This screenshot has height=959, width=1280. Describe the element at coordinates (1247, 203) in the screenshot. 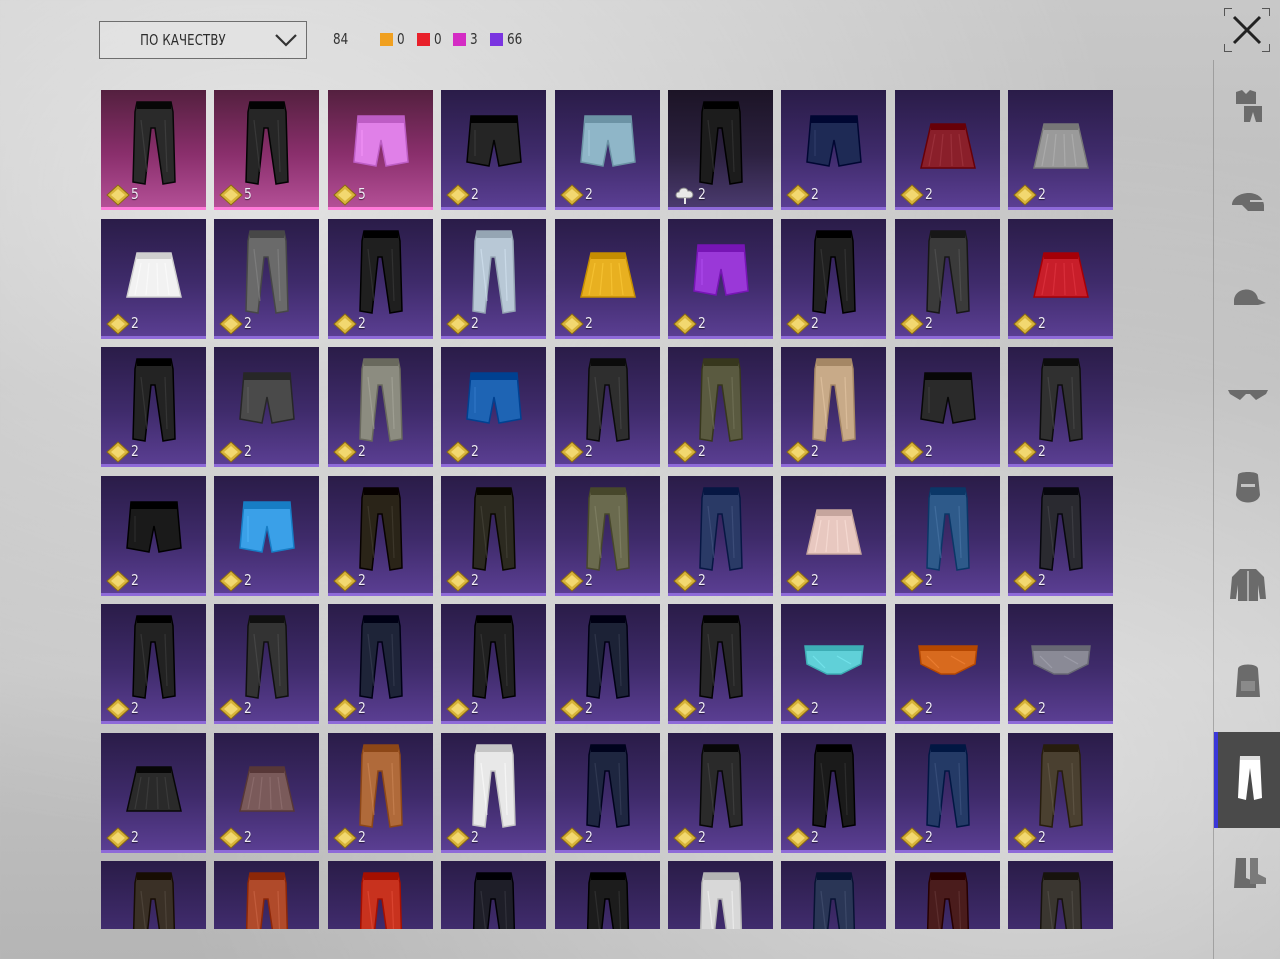

I see `category-tab-helmet` at that location.